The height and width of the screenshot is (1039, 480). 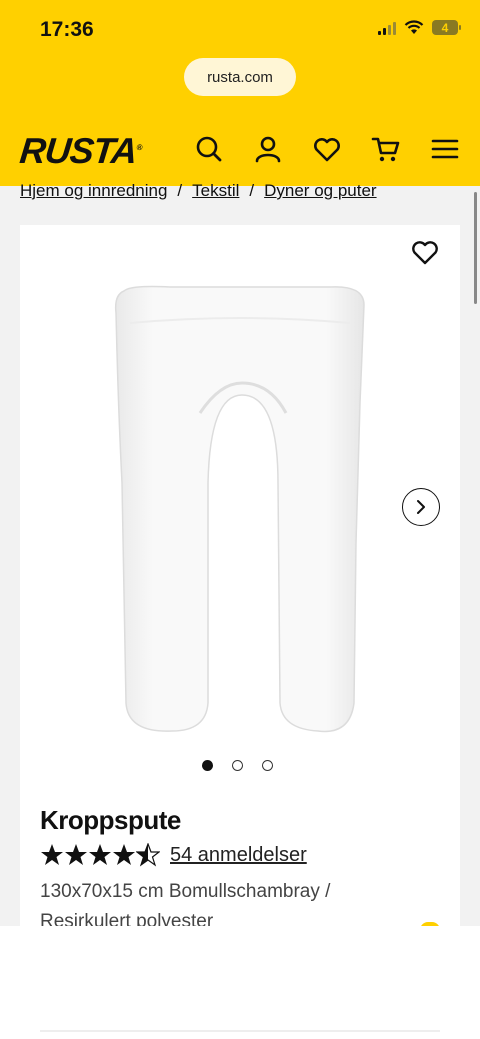 What do you see at coordinates (445, 149) in the screenshot?
I see `menu-icon` at bounding box center [445, 149].